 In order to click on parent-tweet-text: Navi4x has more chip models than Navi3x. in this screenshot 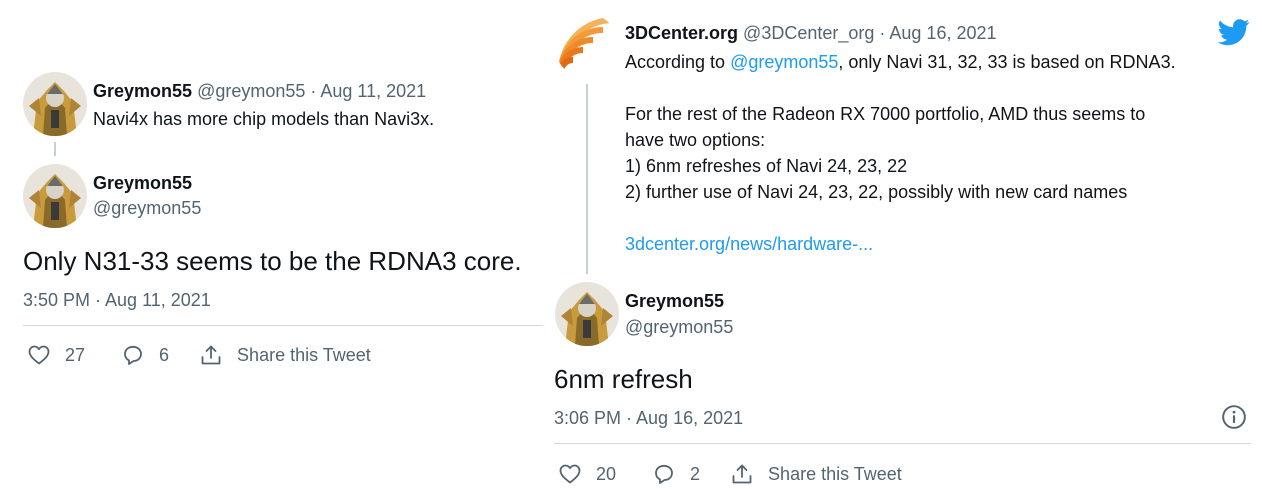, I will do `click(264, 119)`.